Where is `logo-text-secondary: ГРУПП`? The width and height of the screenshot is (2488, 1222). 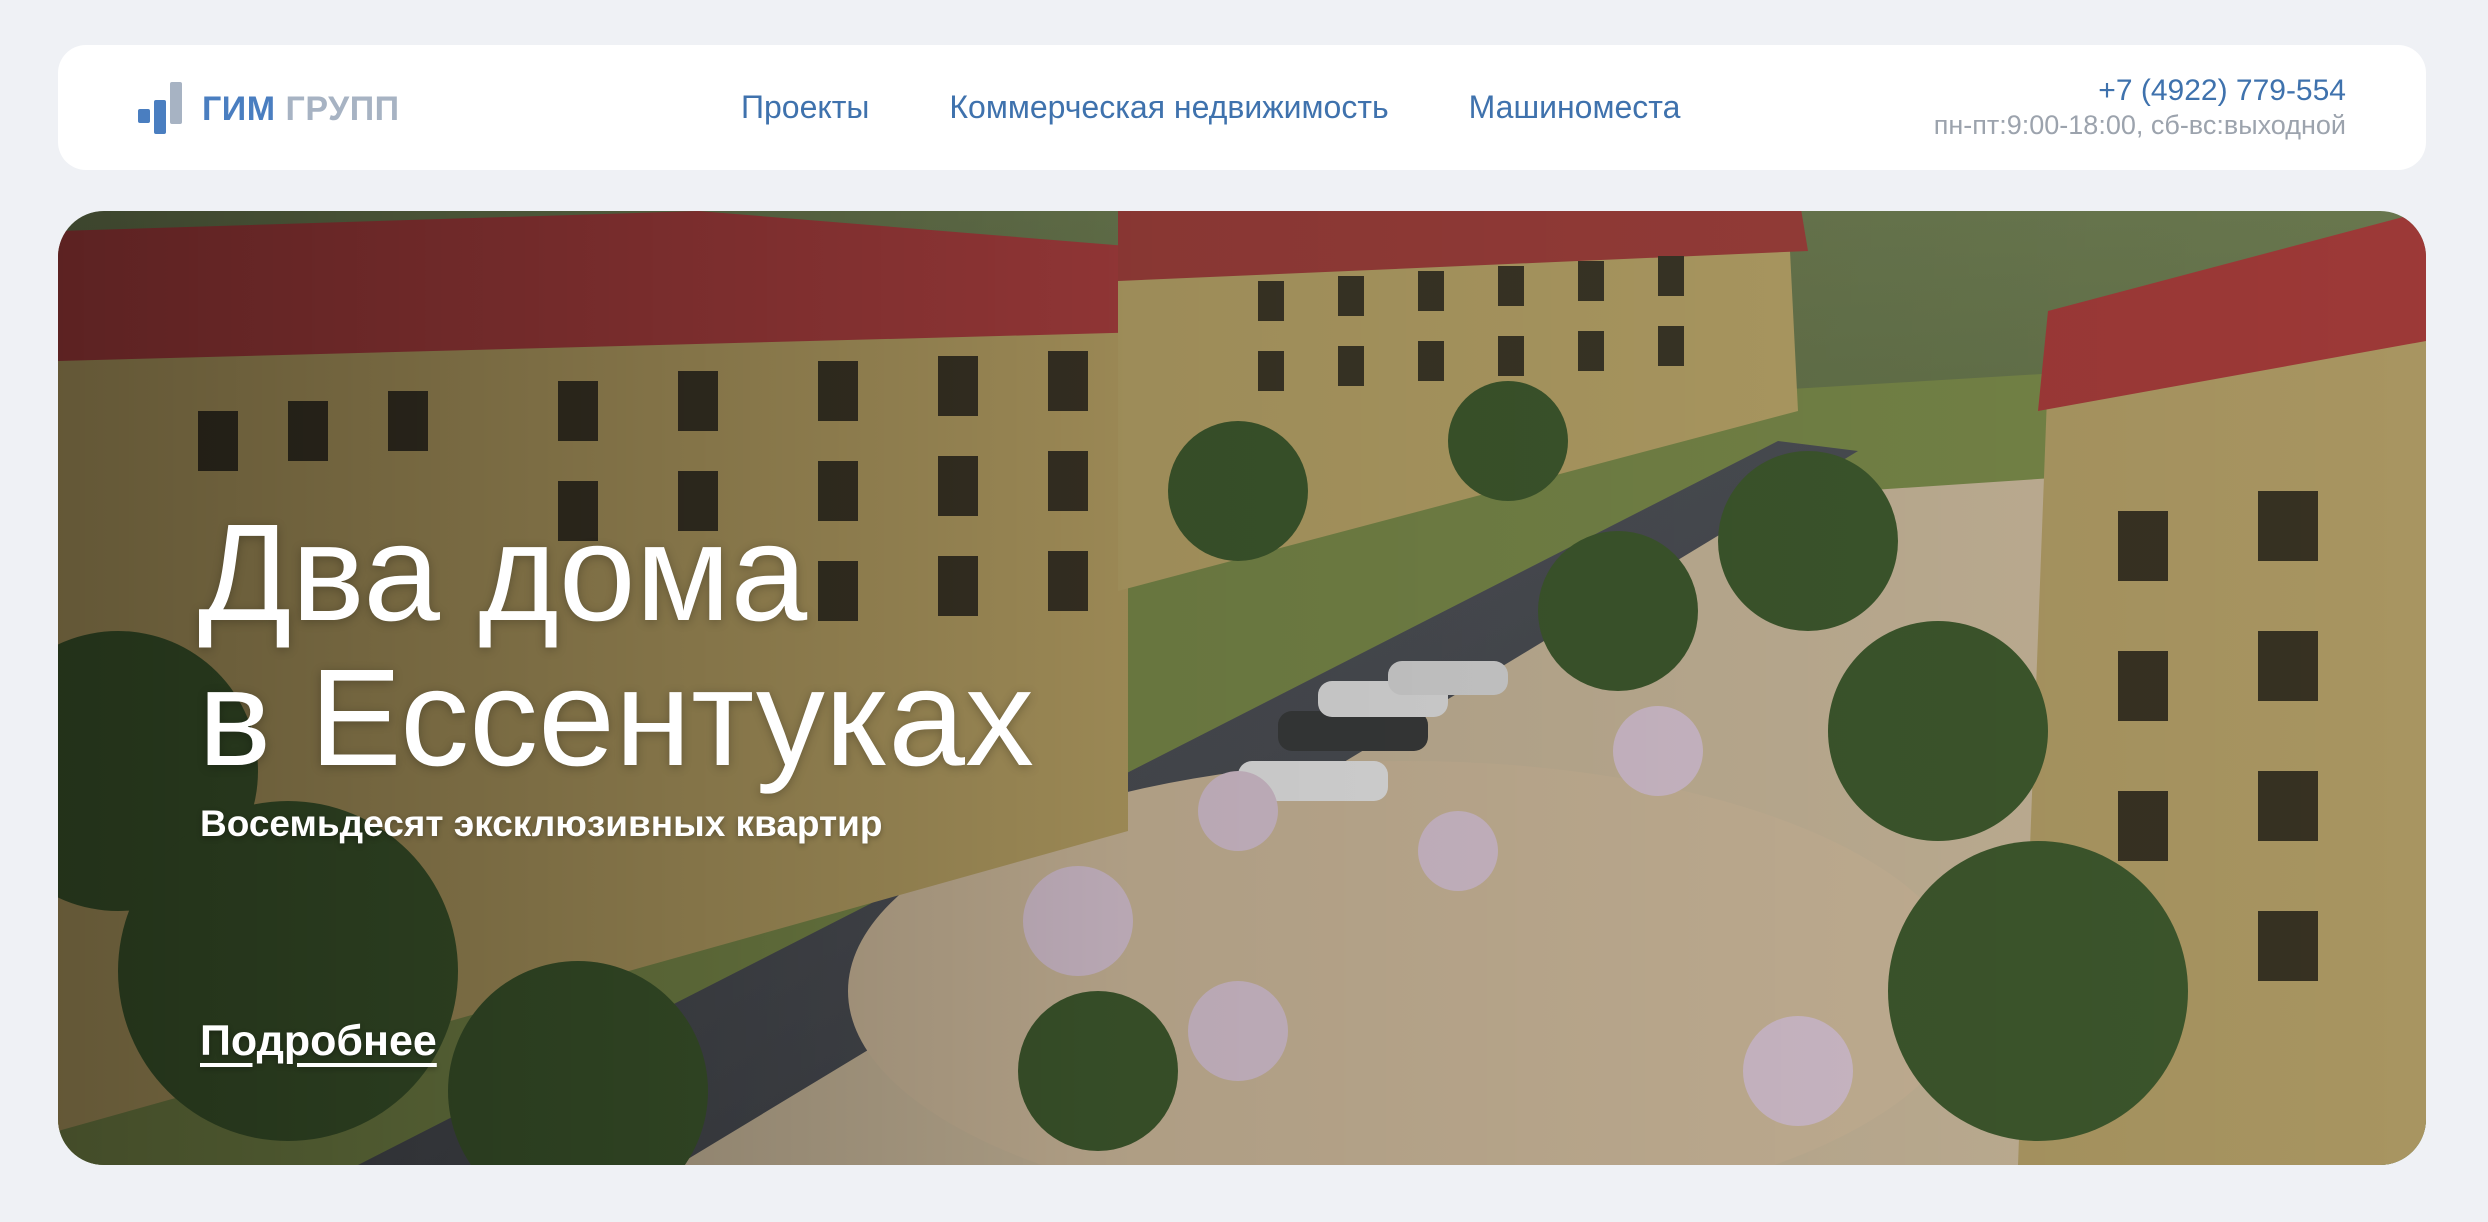 logo-text-secondary: ГРУПП is located at coordinates (342, 108).